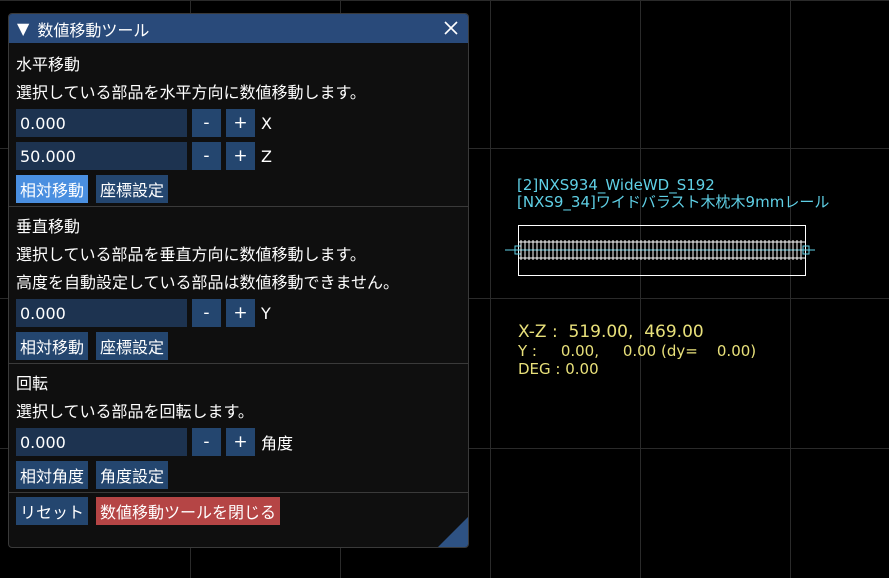 Image resolution: width=889 pixels, height=578 pixels. What do you see at coordinates (451, 28) in the screenshot?
I see `close-icon` at bounding box center [451, 28].